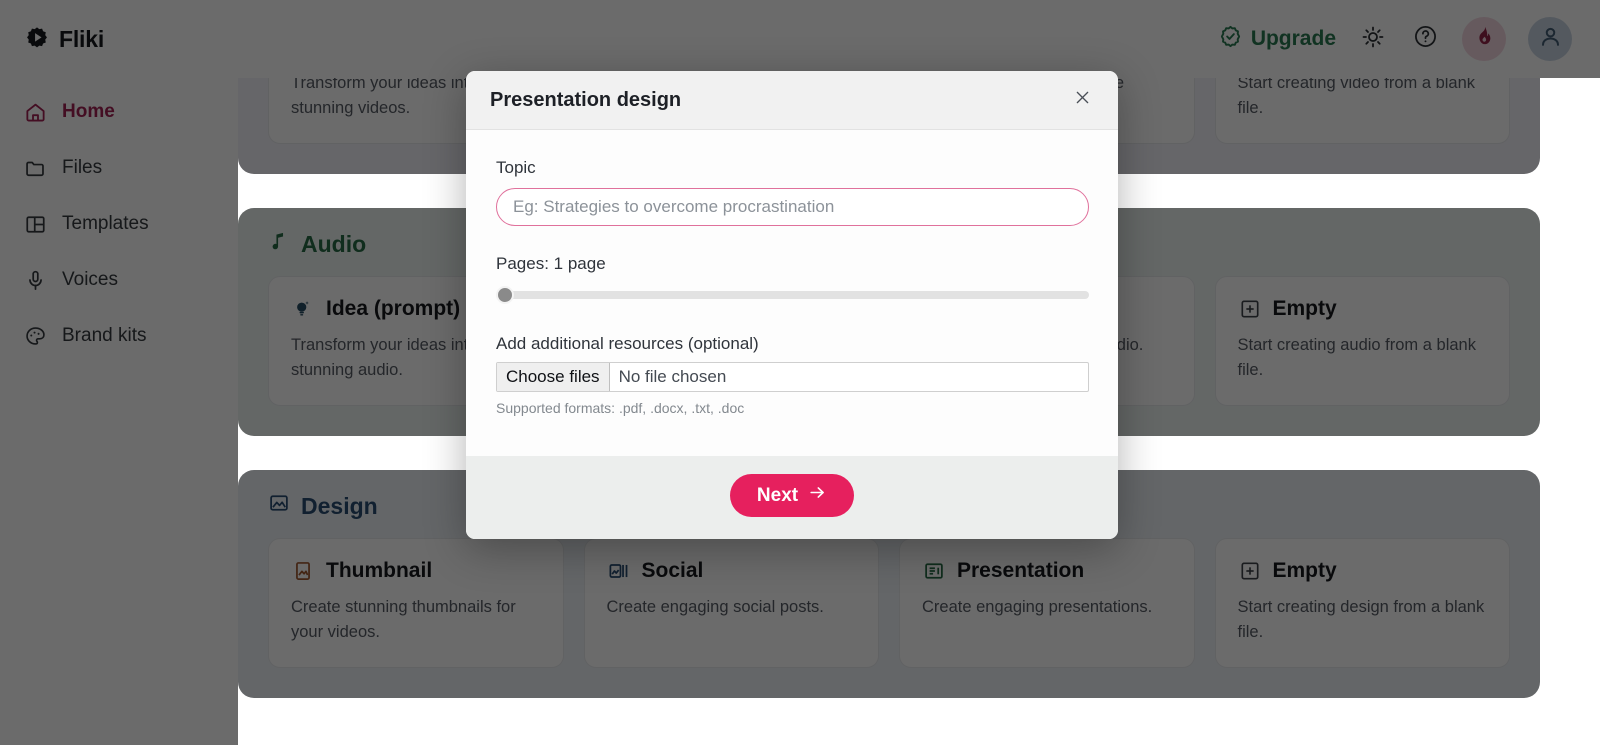 This screenshot has height=745, width=1600. What do you see at coordinates (119, 411) in the screenshot?
I see `sidebar: Home Files Templates Voices Brand kits` at bounding box center [119, 411].